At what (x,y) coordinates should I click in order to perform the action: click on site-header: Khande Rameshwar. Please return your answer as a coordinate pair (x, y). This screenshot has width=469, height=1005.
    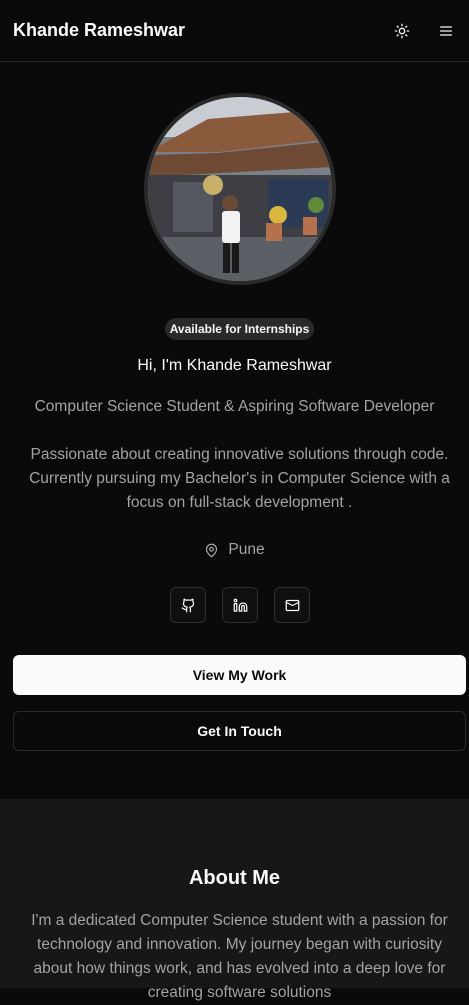
    Looking at the image, I should click on (234, 31).